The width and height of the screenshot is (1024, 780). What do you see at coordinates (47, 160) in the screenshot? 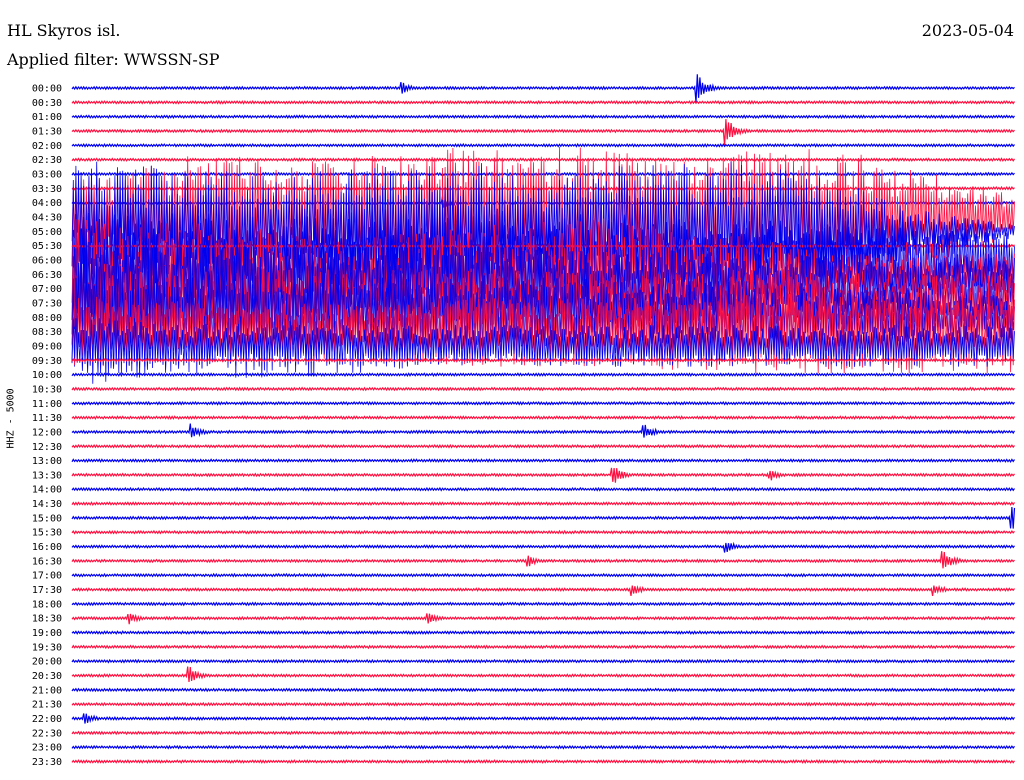
I see `row-time-label: 02:30` at bounding box center [47, 160].